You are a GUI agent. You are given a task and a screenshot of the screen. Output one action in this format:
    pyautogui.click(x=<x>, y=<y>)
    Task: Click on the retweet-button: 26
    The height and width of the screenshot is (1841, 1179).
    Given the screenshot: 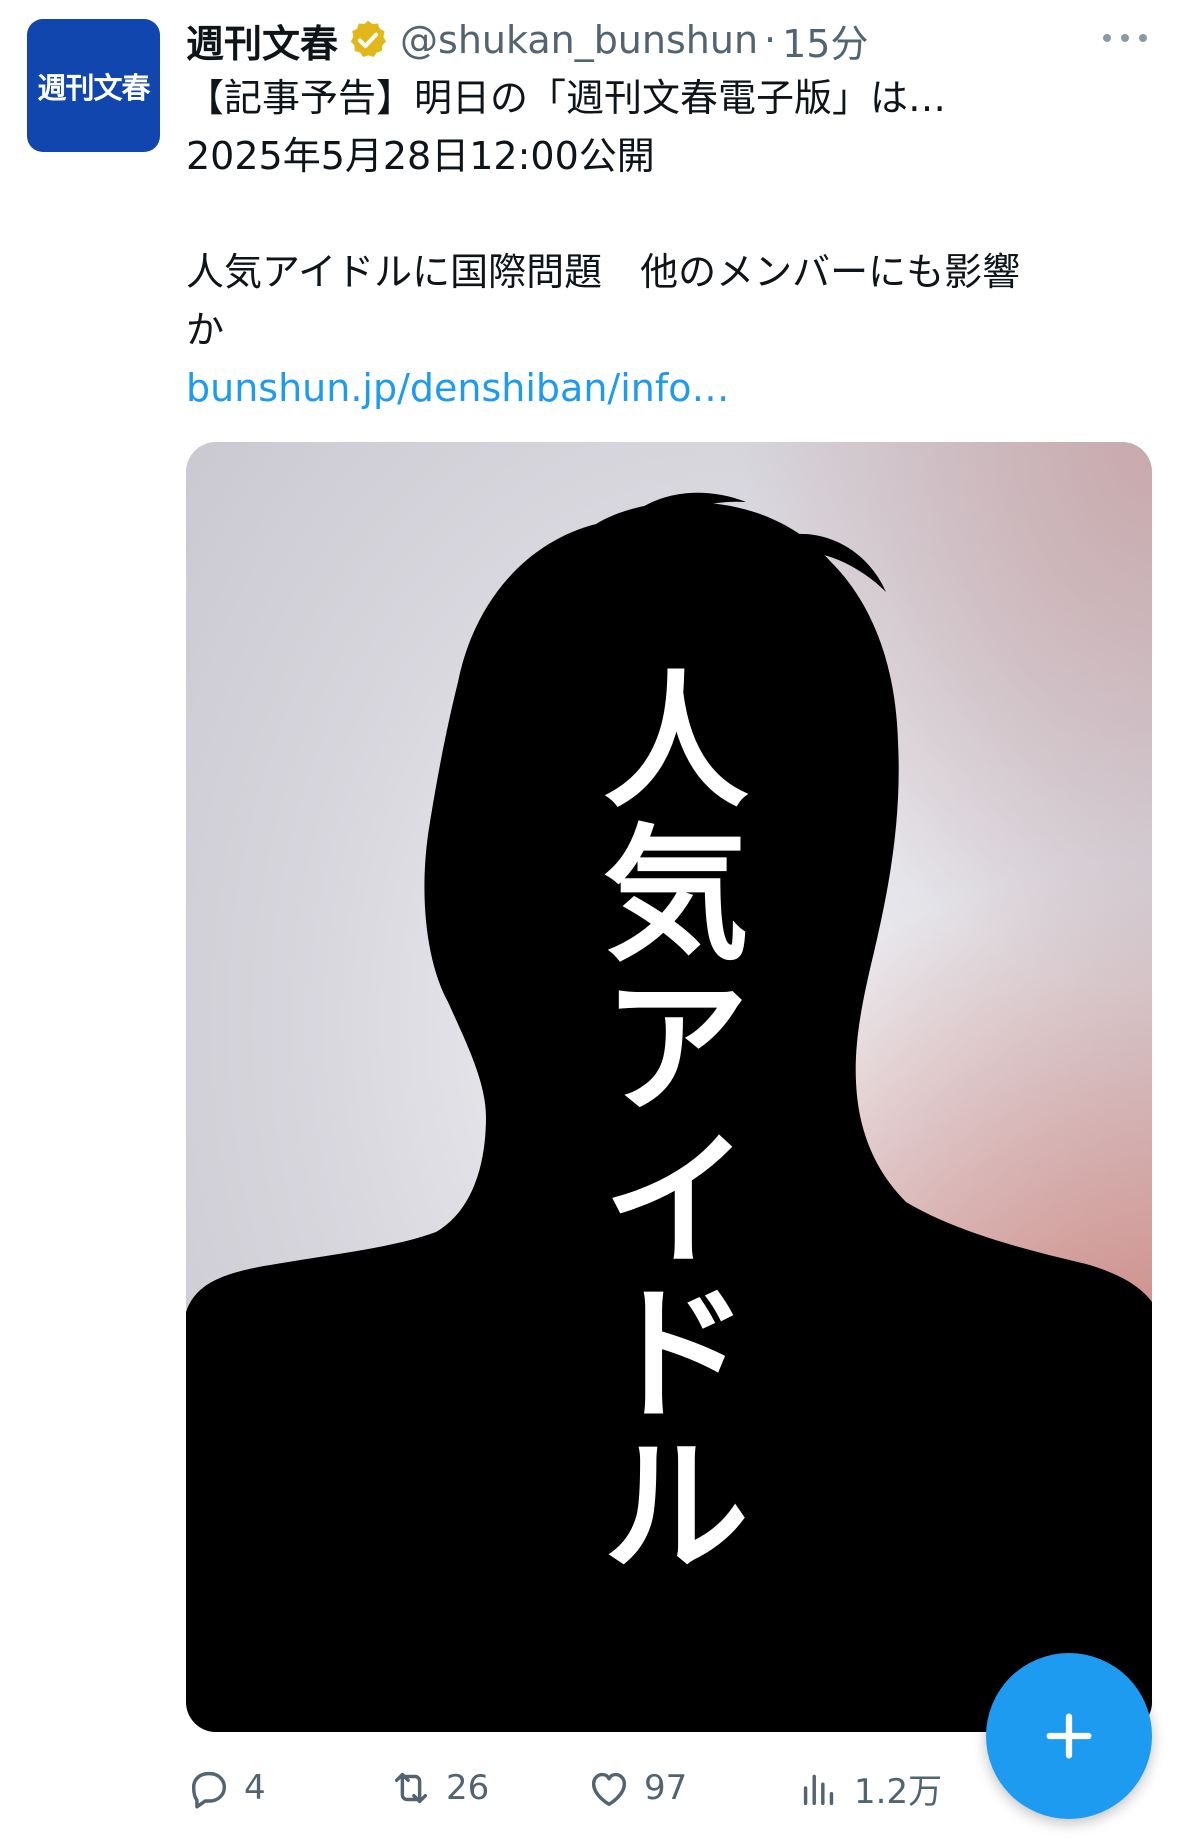 What is the action you would take?
    pyautogui.click(x=438, y=1788)
    